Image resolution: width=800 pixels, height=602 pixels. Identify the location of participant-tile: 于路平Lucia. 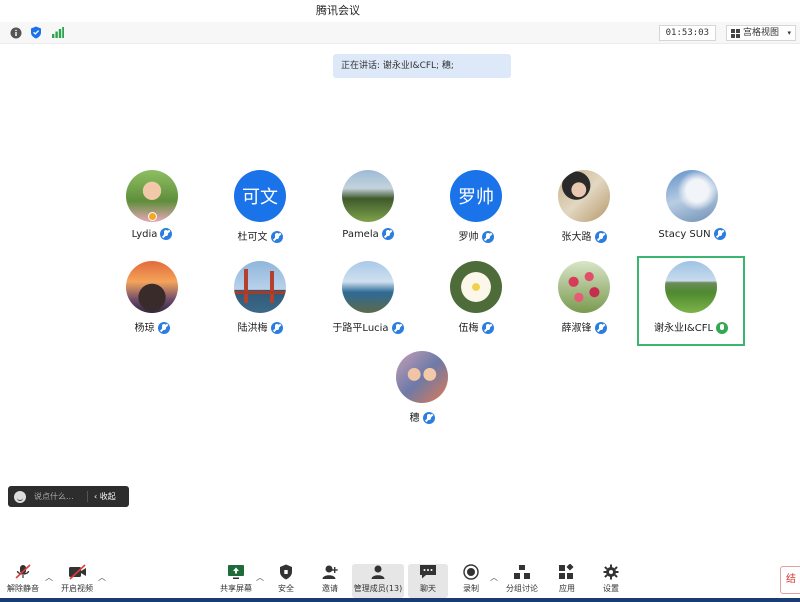
(368, 306).